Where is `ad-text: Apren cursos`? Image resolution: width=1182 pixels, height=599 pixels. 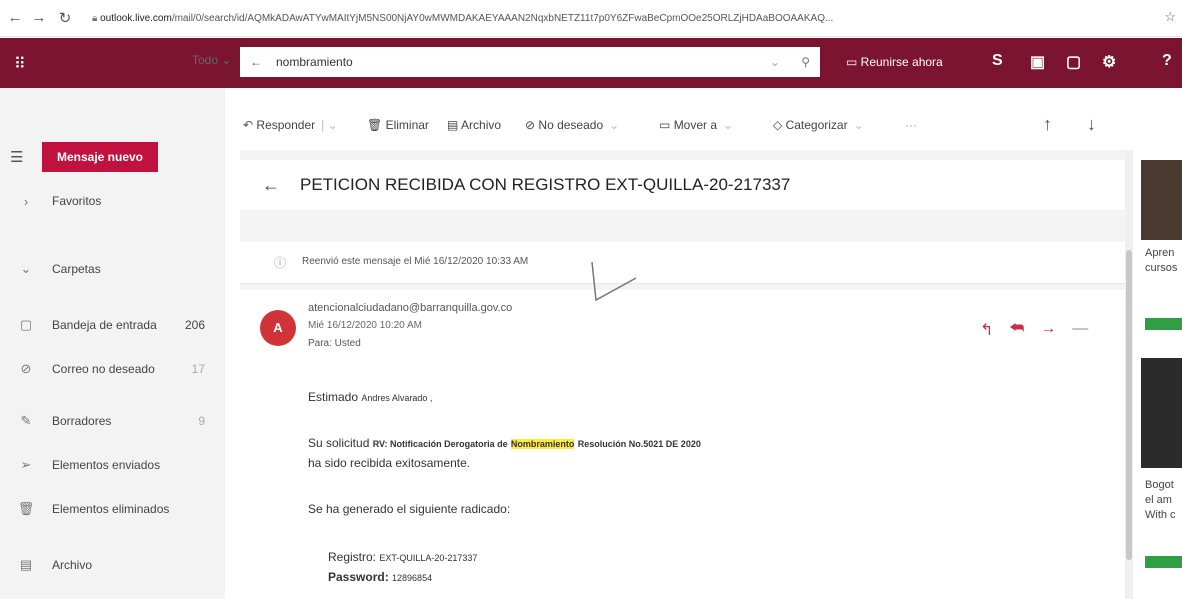 ad-text: Apren cursos is located at coordinates (1163, 261).